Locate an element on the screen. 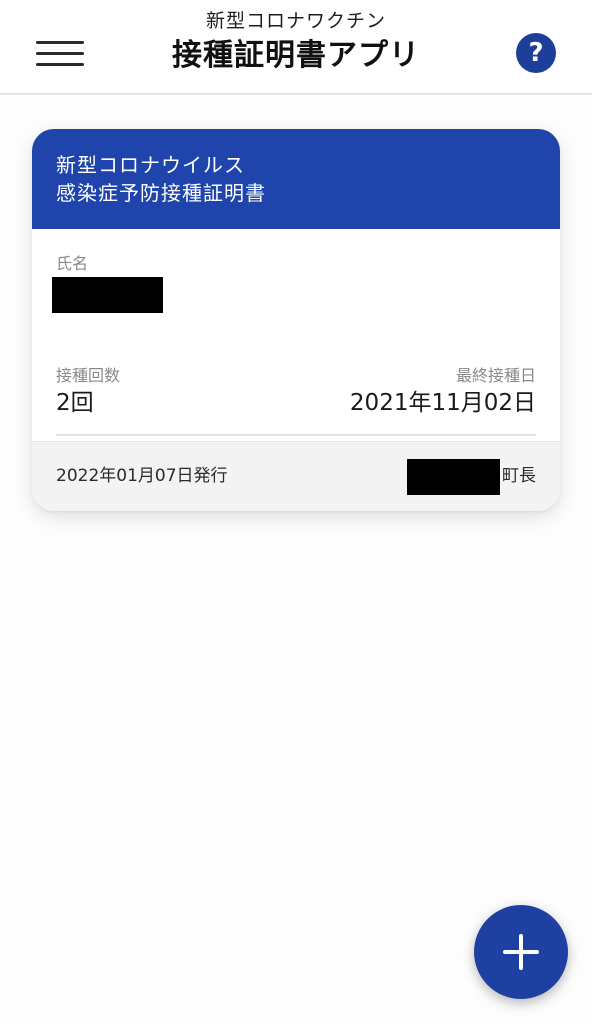 The height and width of the screenshot is (1024, 592). issuer-title: 町長 is located at coordinates (519, 476).